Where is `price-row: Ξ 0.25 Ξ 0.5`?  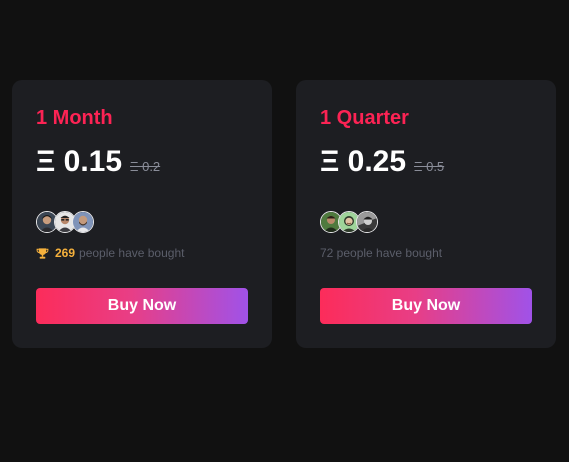 price-row: Ξ 0.25 Ξ 0.5 is located at coordinates (382, 162).